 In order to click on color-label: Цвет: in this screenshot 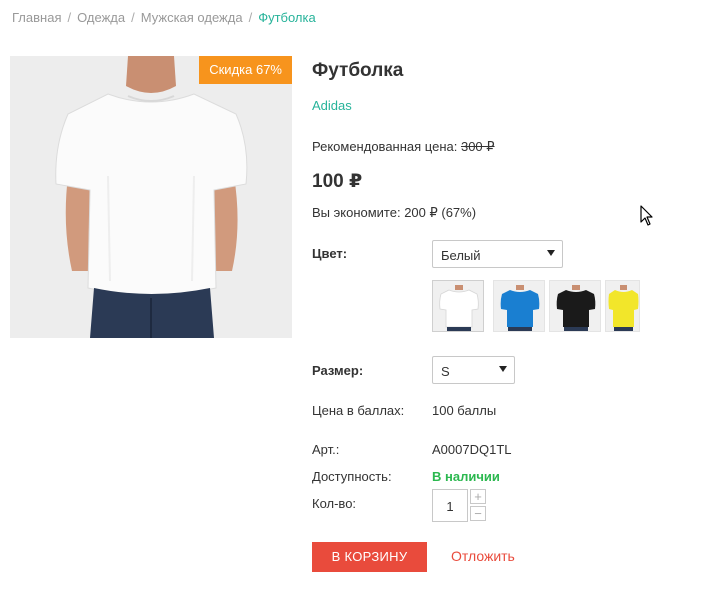, I will do `click(330, 253)`.